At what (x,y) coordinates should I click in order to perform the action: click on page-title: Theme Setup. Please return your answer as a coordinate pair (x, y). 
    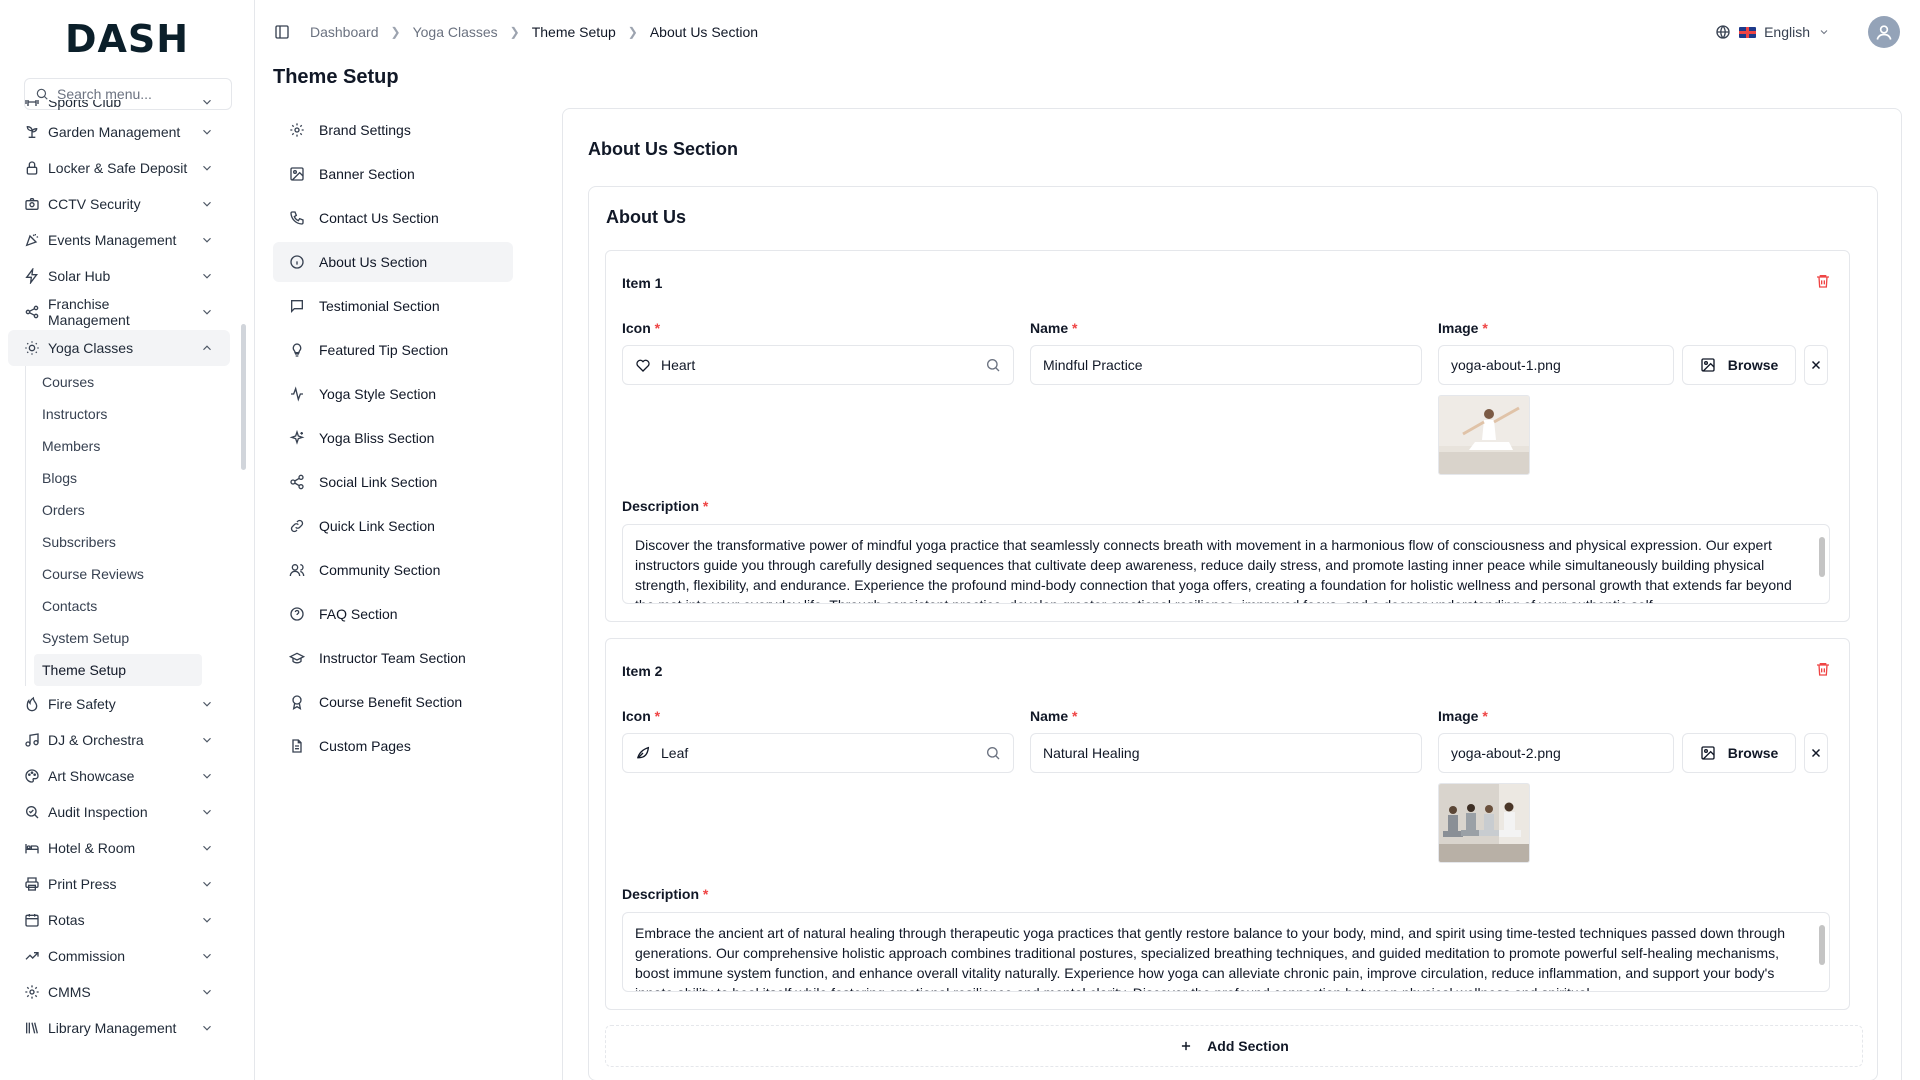
    Looking at the image, I should click on (336, 77).